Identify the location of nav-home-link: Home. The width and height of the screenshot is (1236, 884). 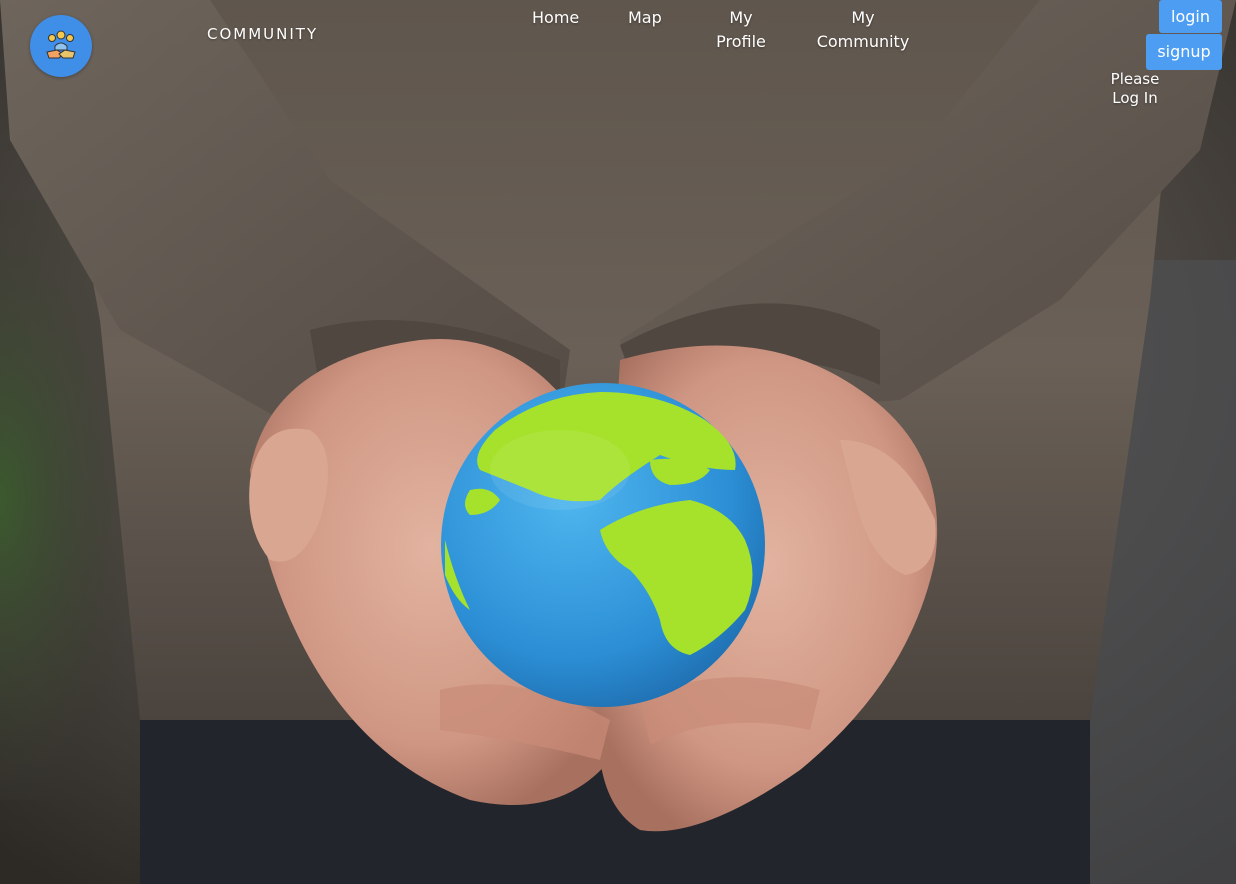
(555, 18).